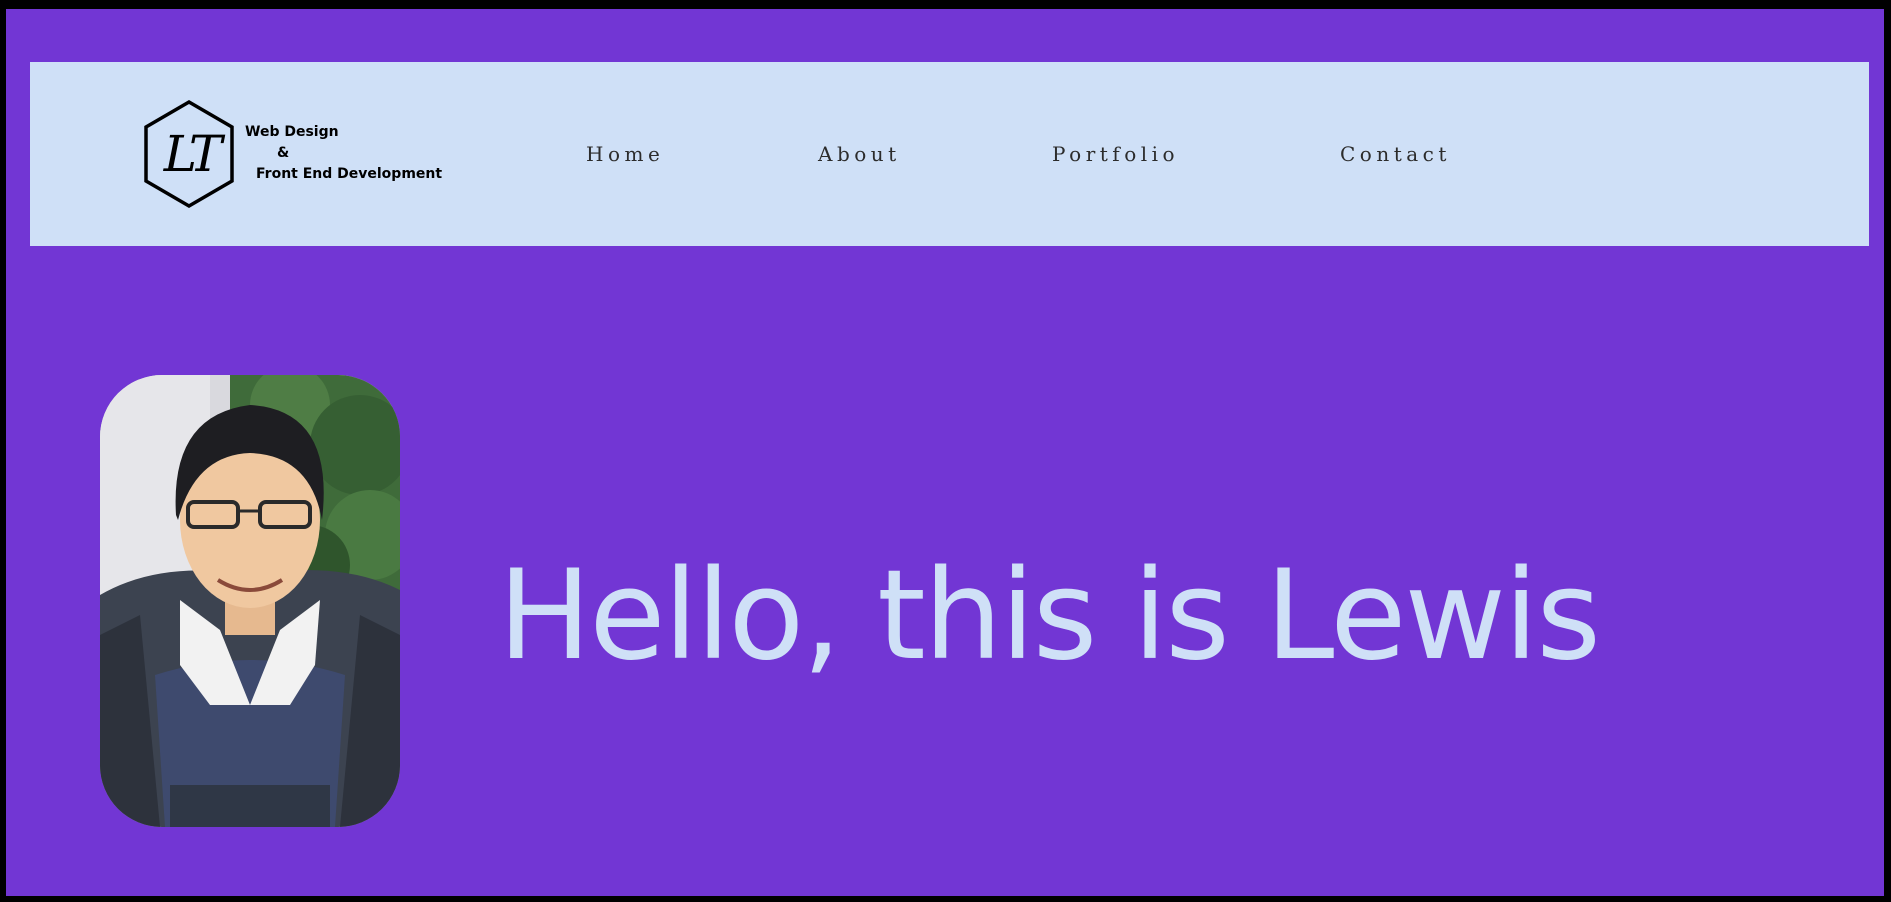 The width and height of the screenshot is (1891, 902). What do you see at coordinates (250, 601) in the screenshot?
I see `profile-photo` at bounding box center [250, 601].